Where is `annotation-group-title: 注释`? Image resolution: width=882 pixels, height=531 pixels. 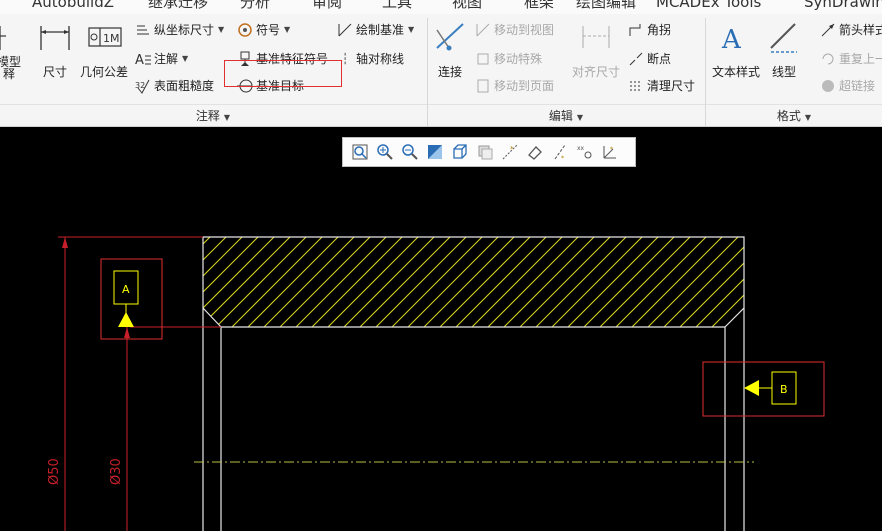
annotation-group-title: 注释 is located at coordinates (207, 116).